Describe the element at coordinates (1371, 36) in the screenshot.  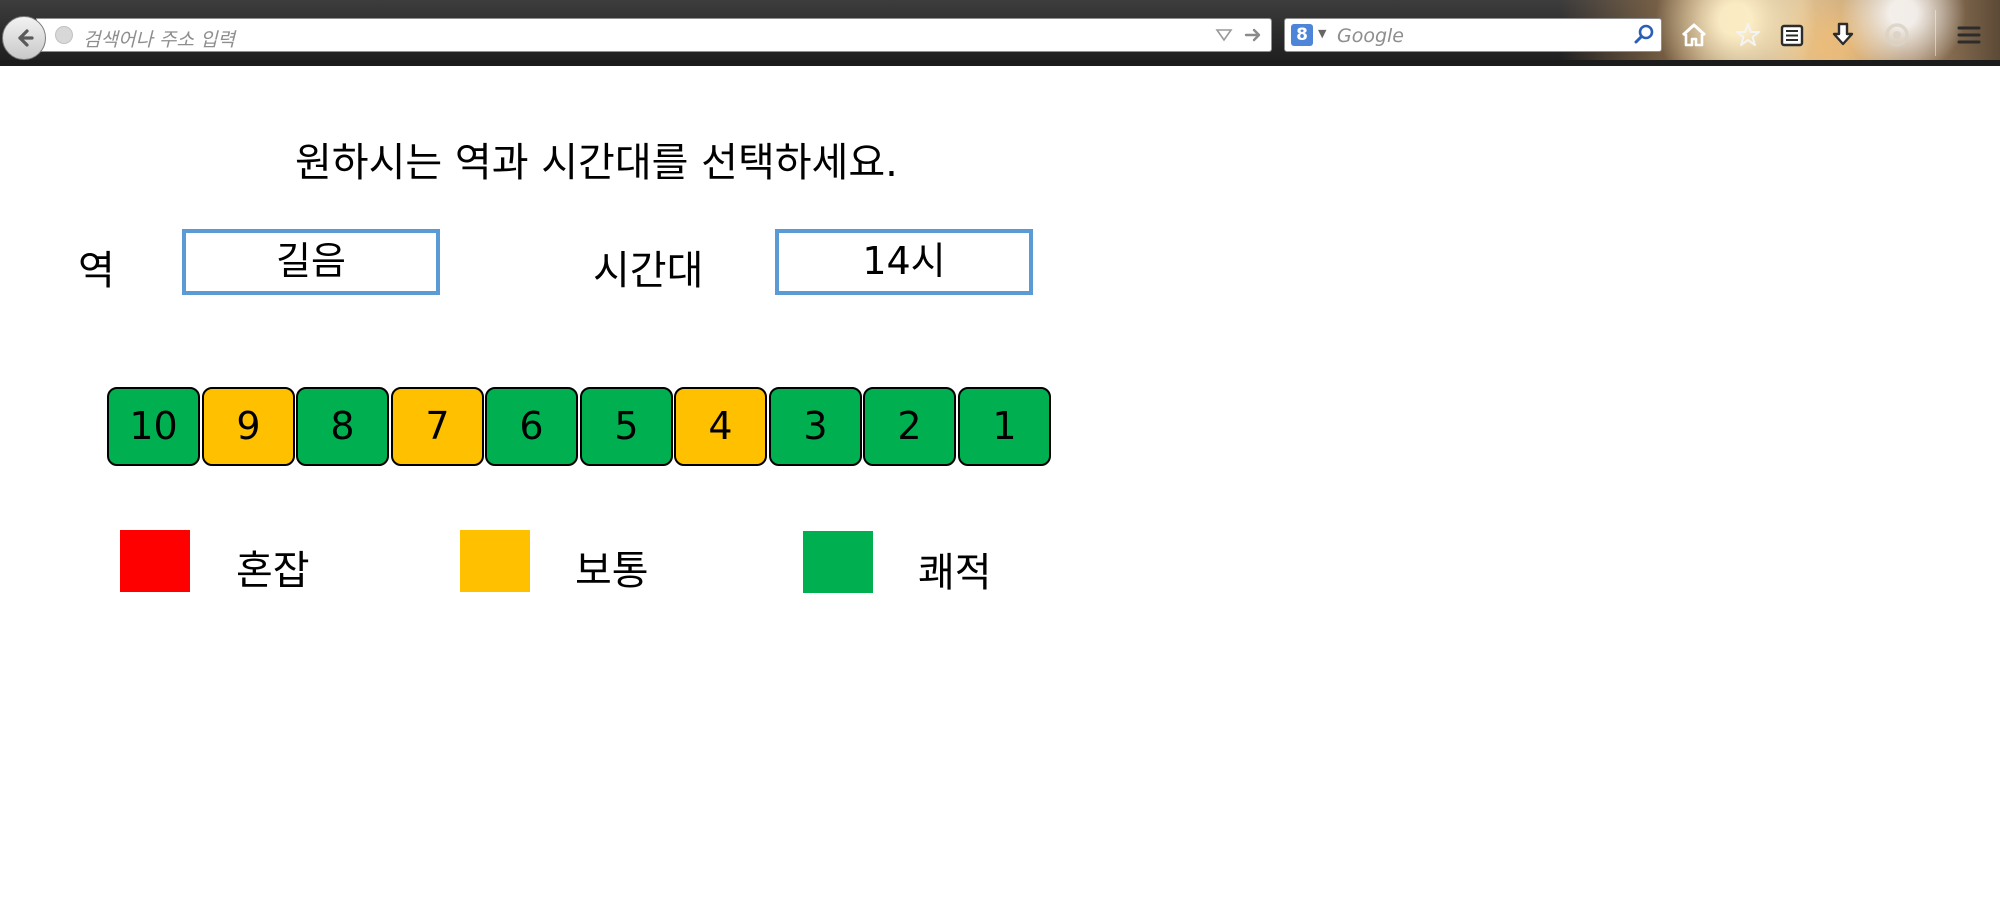
I see `search-bar-placeholder: Google` at that location.